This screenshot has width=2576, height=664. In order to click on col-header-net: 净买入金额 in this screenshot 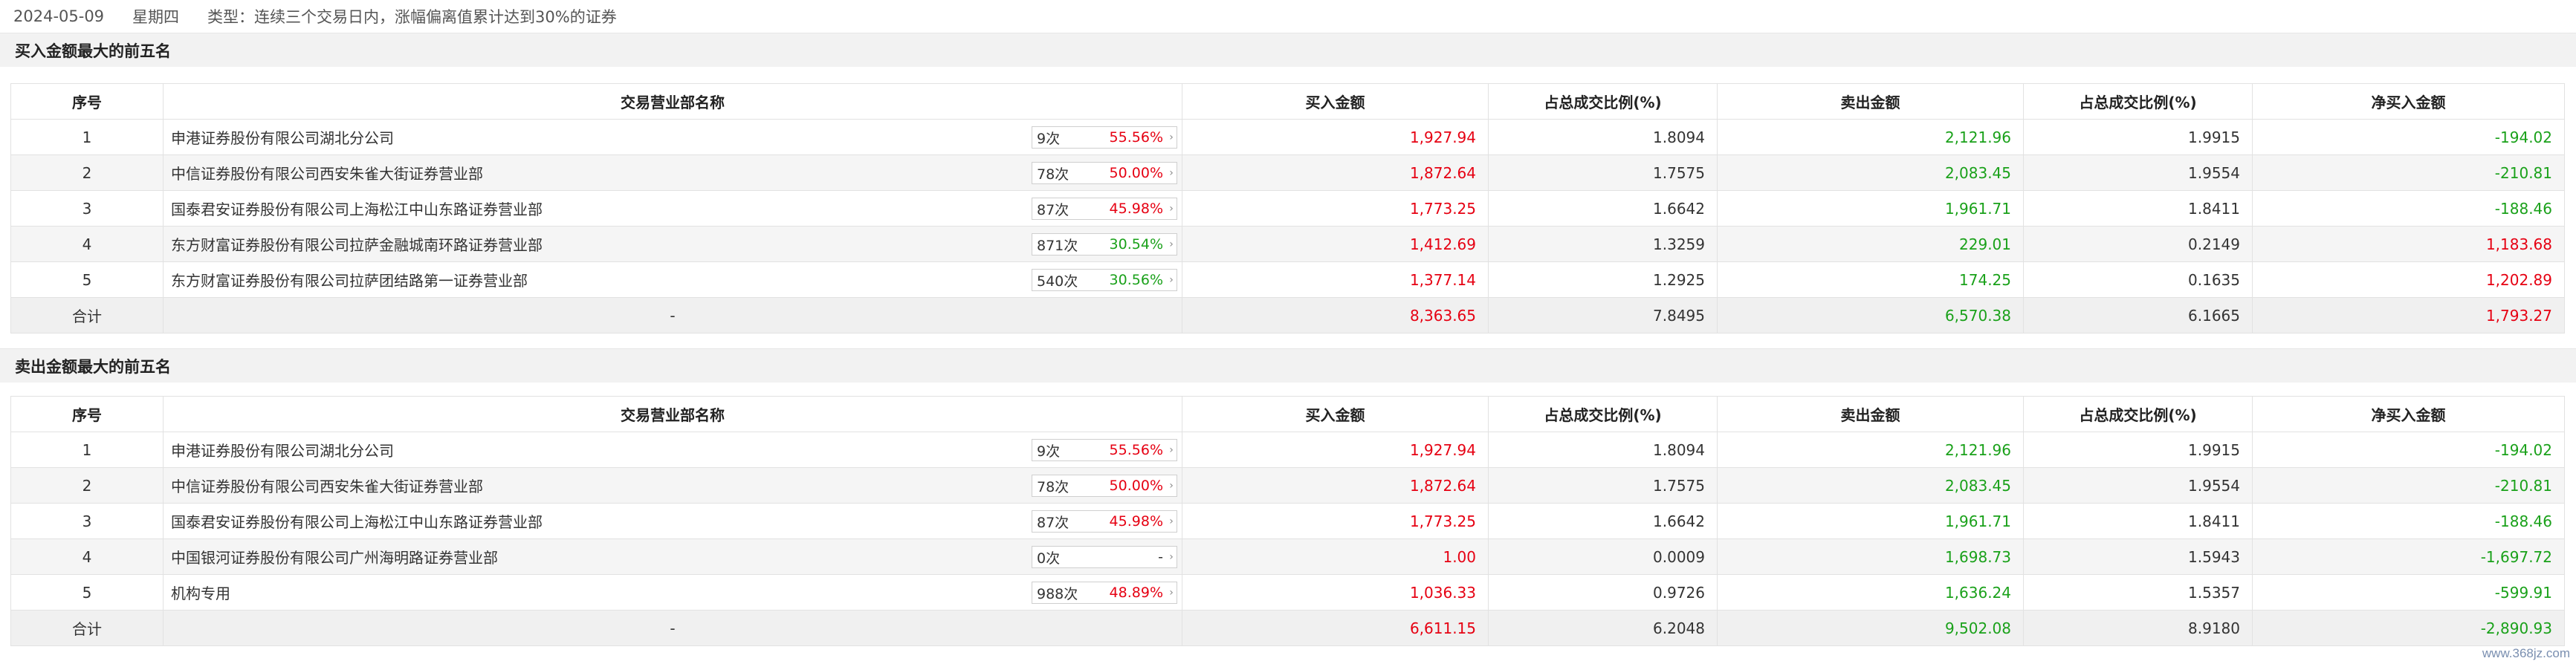, I will do `click(2408, 414)`.